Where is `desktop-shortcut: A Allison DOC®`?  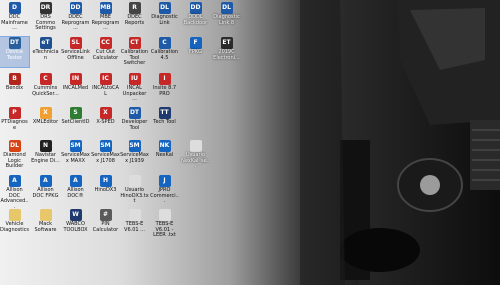 desktop-shortcut: A Allison DOC® is located at coordinates (75, 190).